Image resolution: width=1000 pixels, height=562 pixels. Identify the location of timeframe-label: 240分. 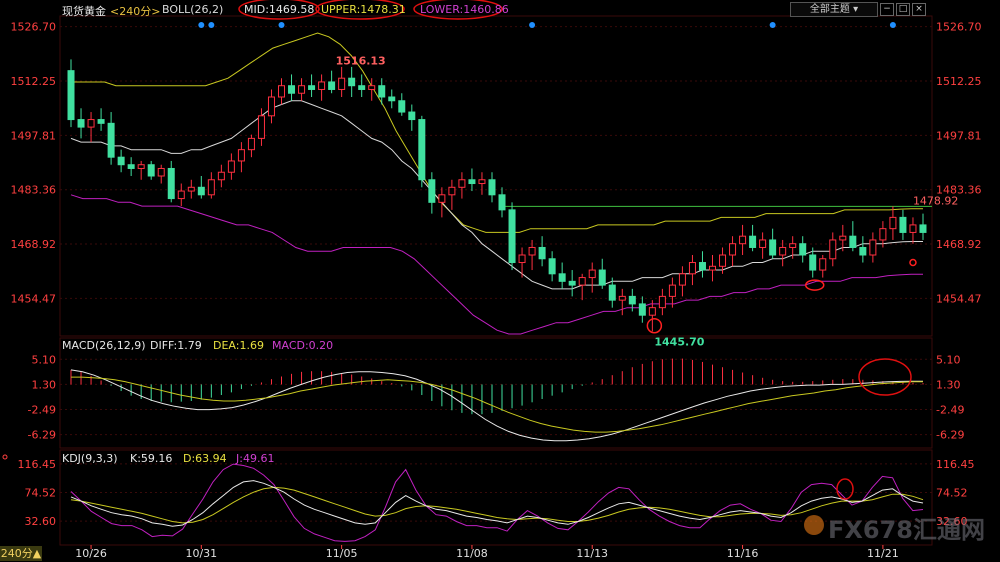
(16, 553).